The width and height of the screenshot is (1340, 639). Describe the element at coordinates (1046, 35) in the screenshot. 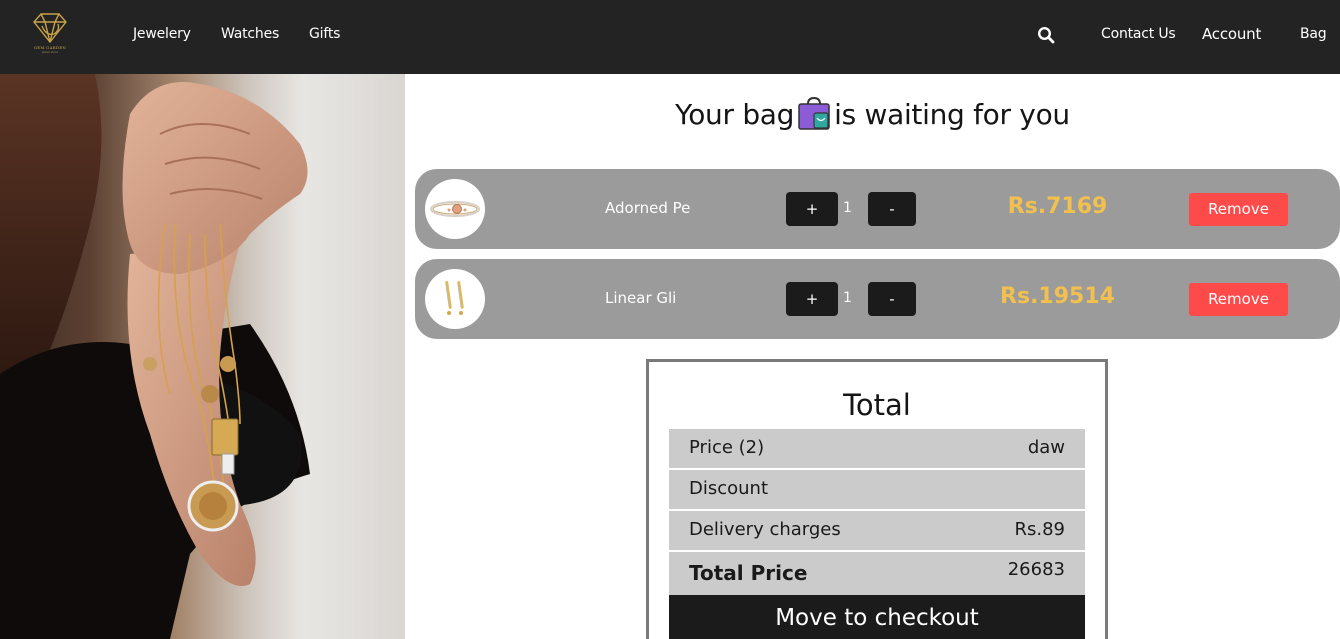

I see `search-icon` at that location.